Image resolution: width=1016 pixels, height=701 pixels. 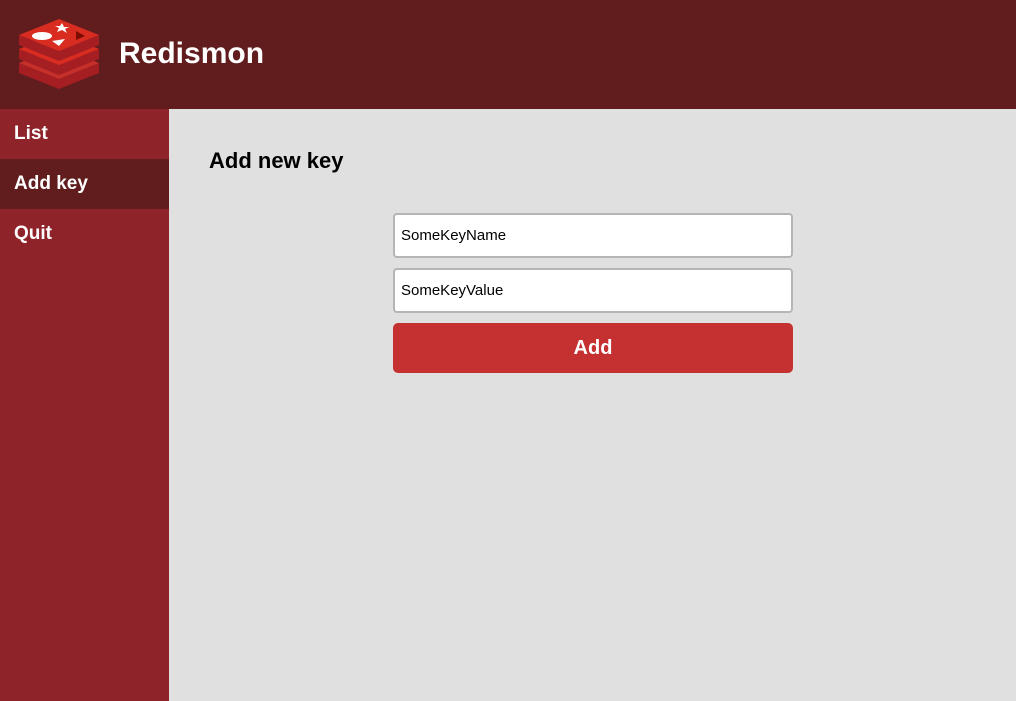 What do you see at coordinates (59, 55) in the screenshot?
I see `redis-logo-icon` at bounding box center [59, 55].